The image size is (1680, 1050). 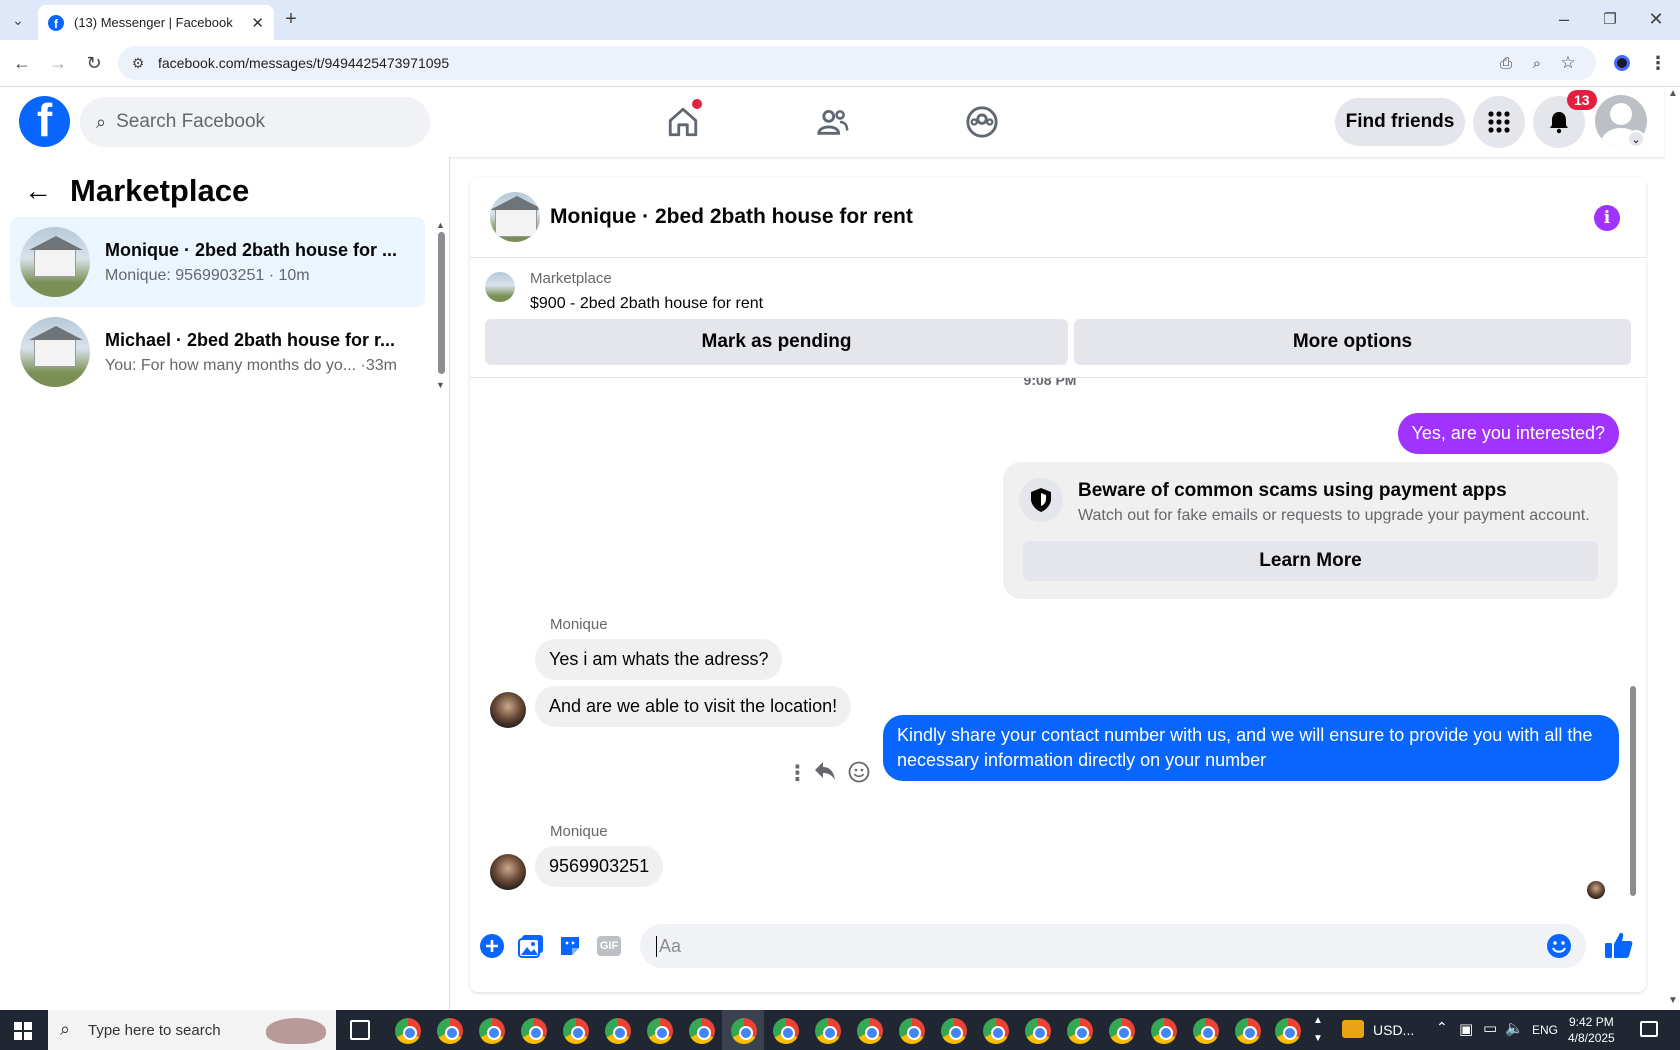 I want to click on groups-nav, so click(x=982, y=122).